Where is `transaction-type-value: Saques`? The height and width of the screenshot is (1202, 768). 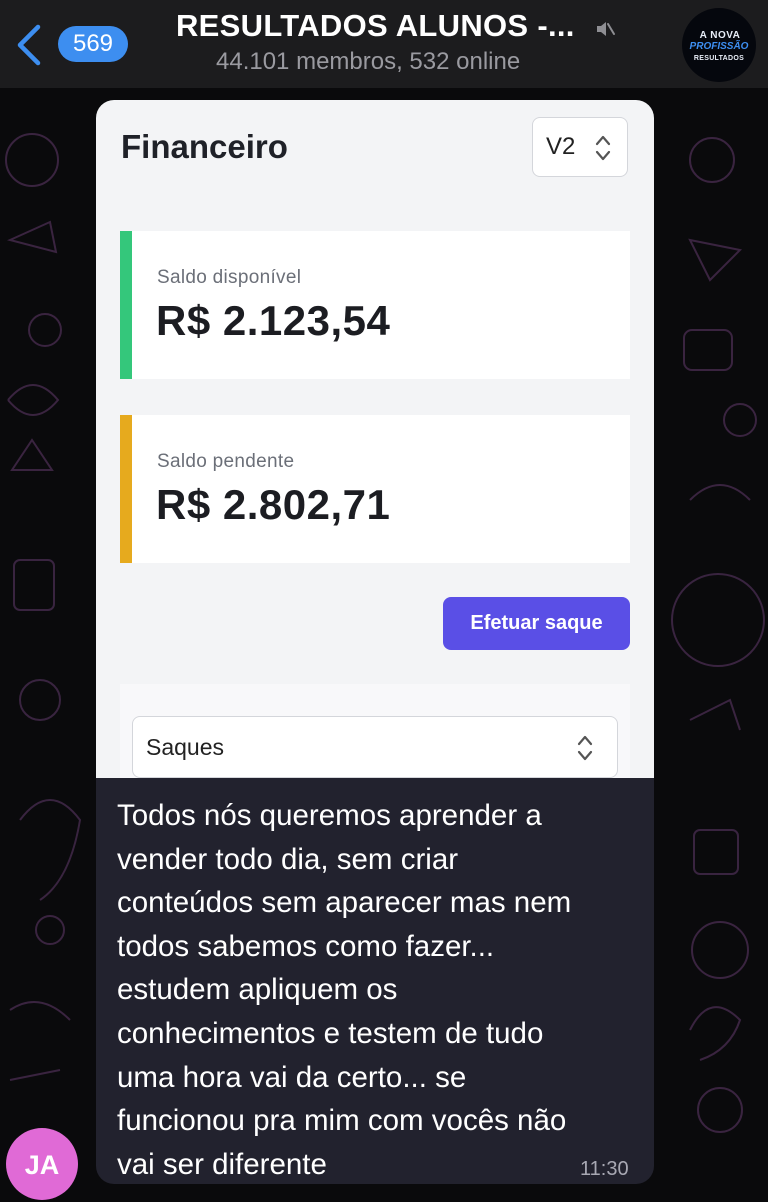
transaction-type-value: Saques is located at coordinates (185, 747).